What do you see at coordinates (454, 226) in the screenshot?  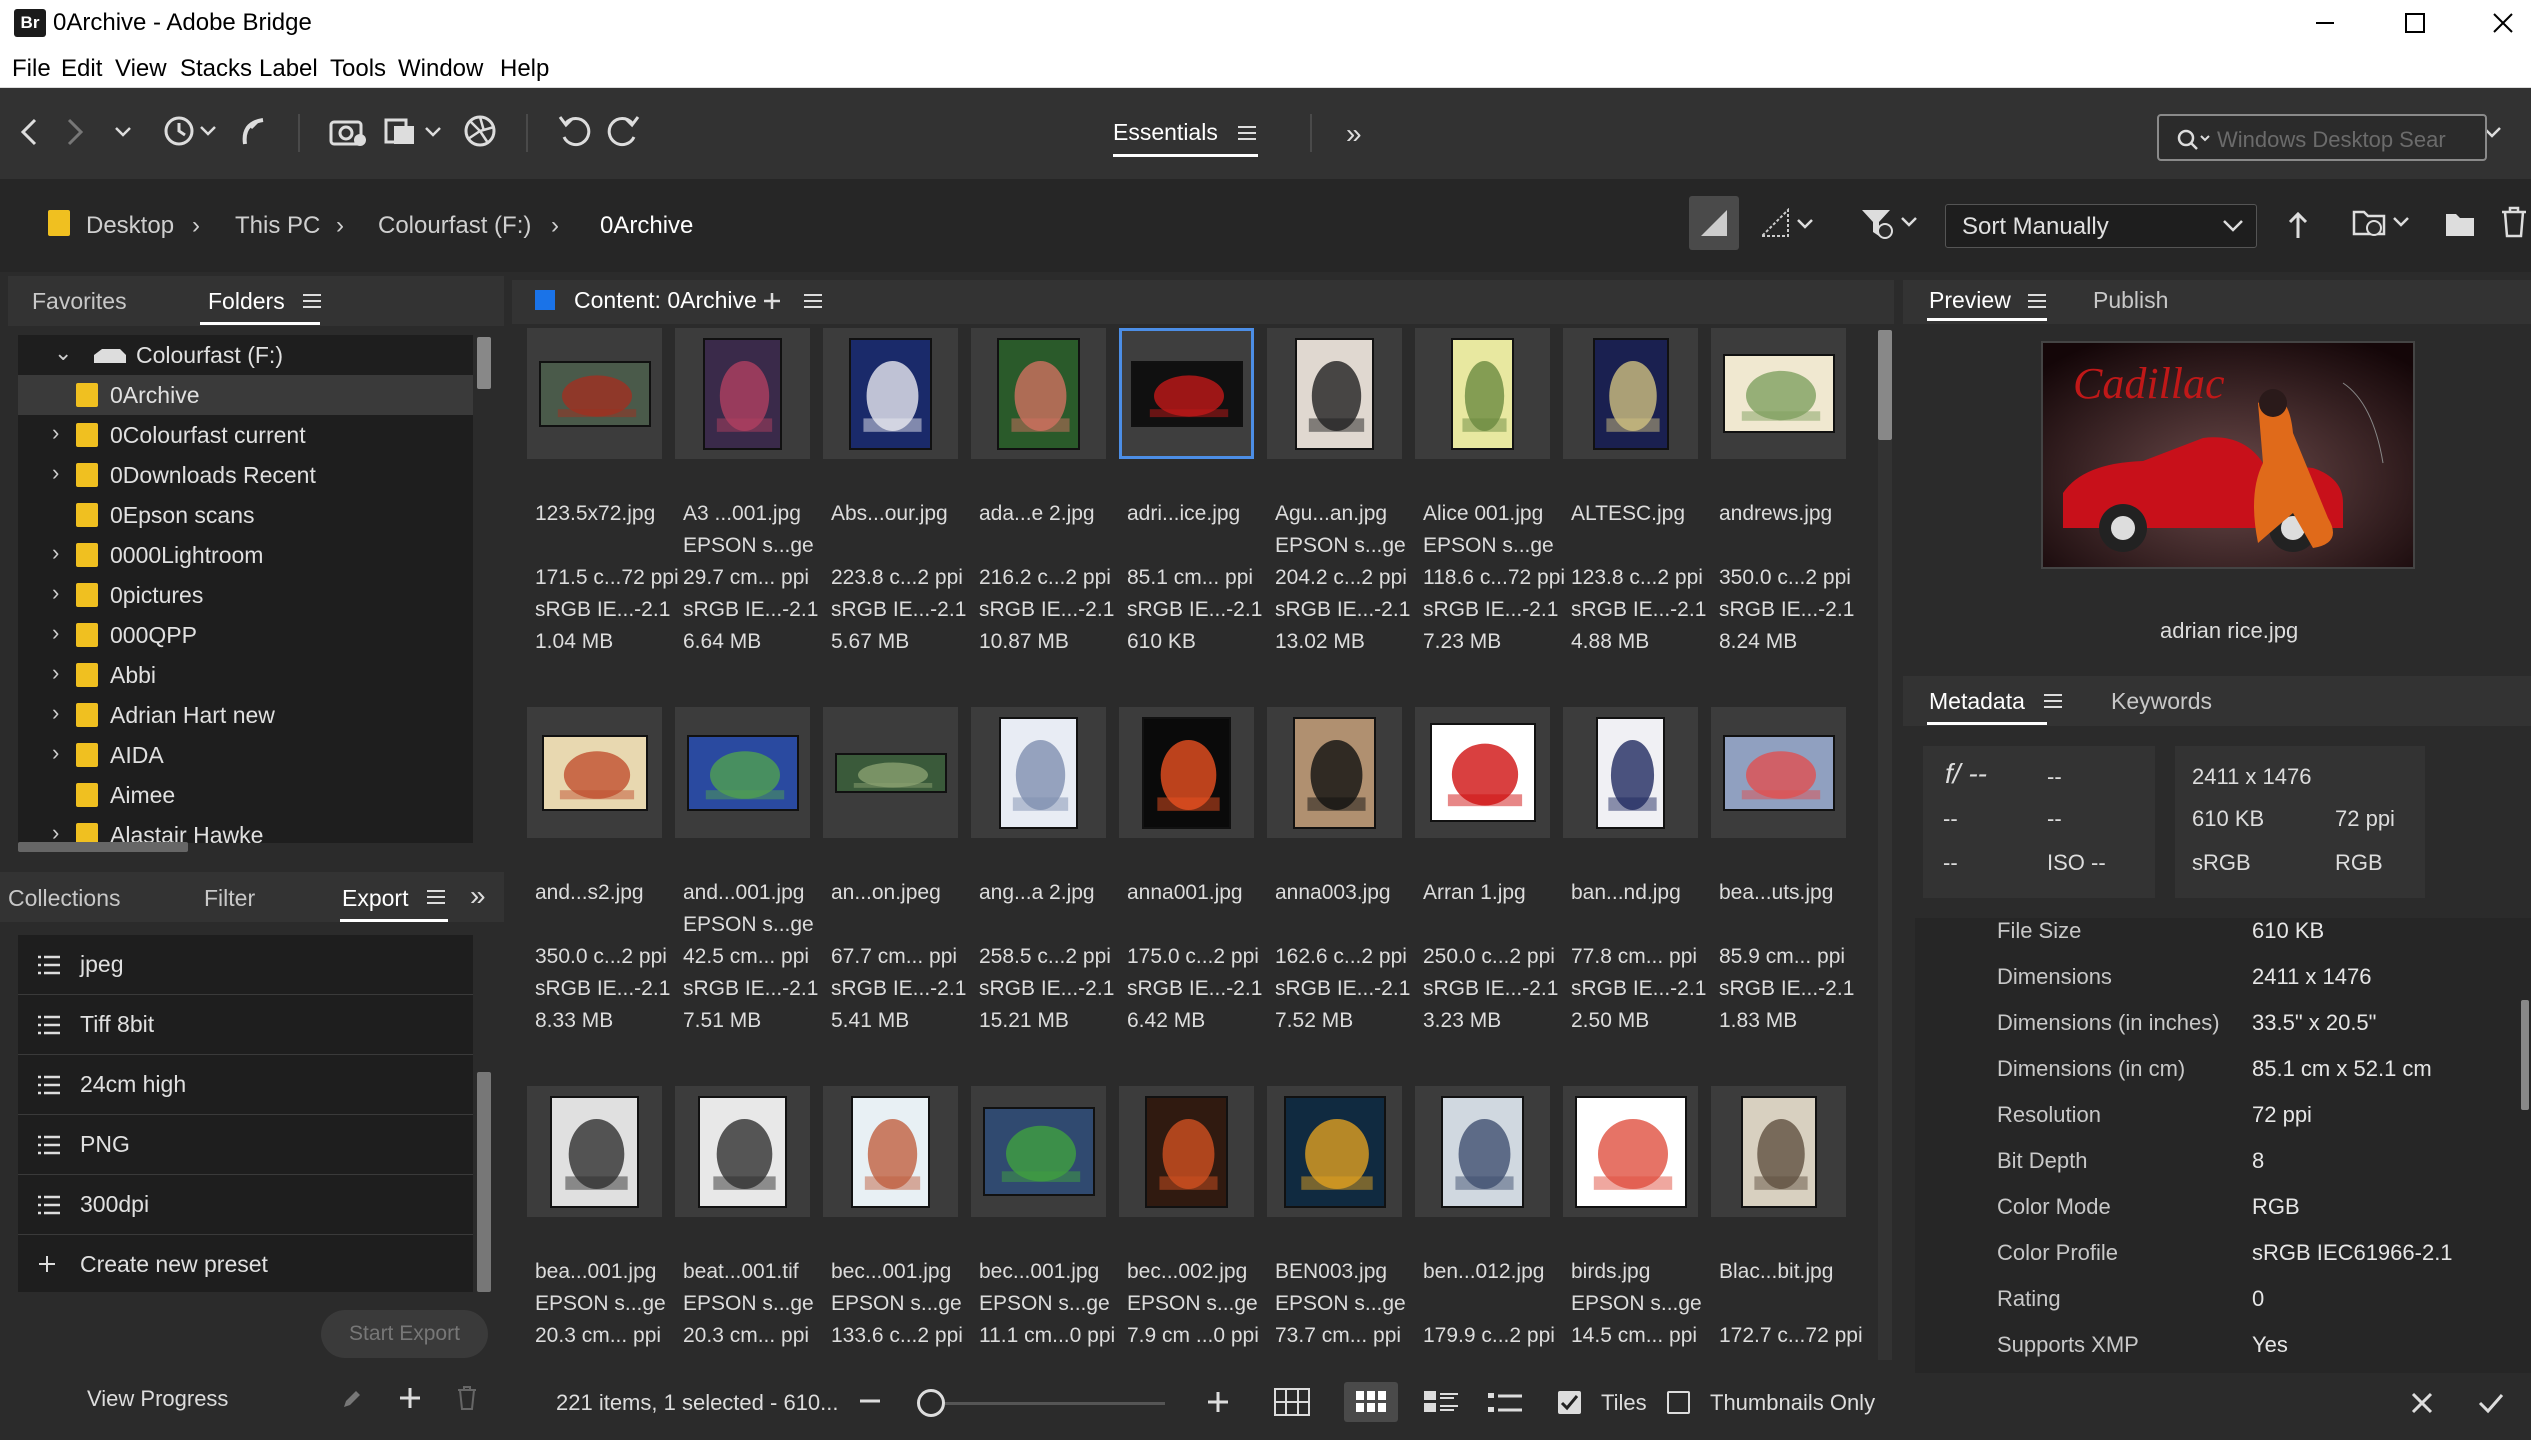 I see `breadcrumb-drive: Colourfast (F:)` at bounding box center [454, 226].